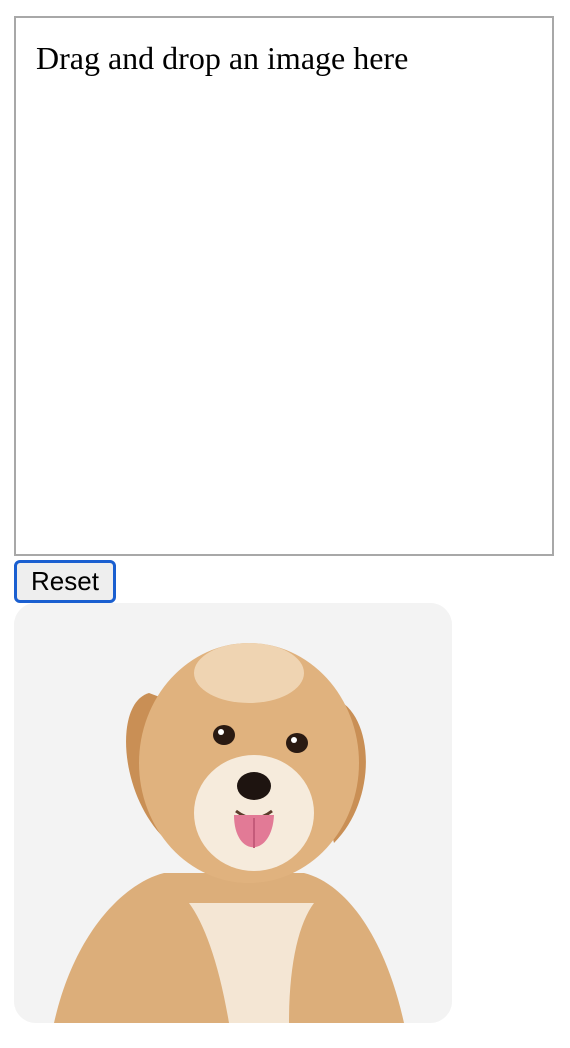  I want to click on reset-button: Reset, so click(65, 581).